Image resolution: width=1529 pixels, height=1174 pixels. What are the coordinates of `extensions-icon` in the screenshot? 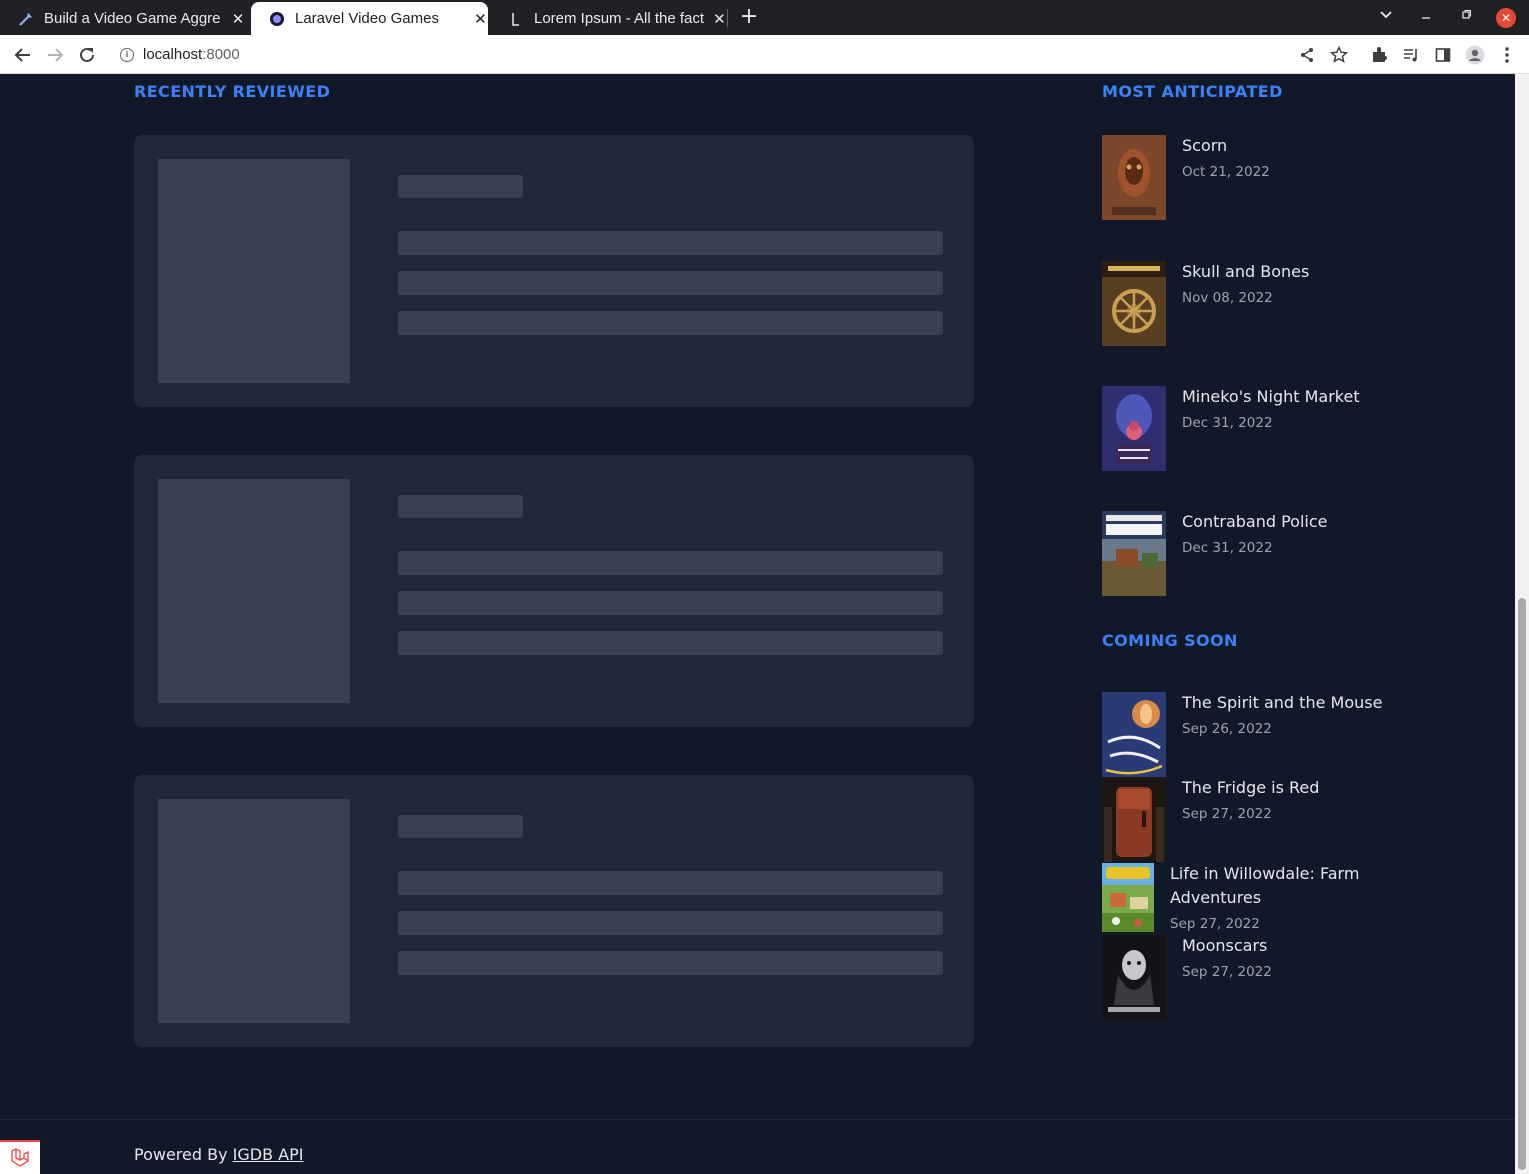 It's located at (1379, 55).